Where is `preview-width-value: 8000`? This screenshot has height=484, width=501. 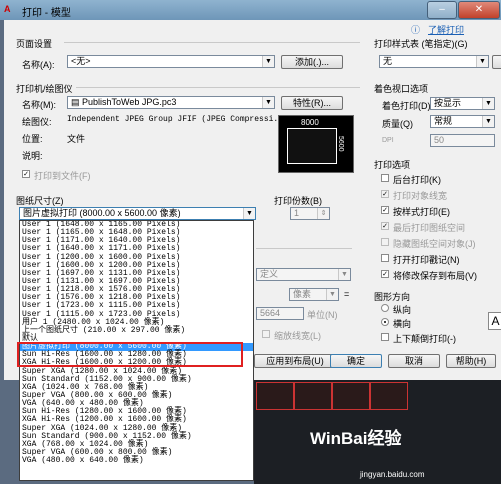 preview-width-value: 8000 is located at coordinates (310, 122).